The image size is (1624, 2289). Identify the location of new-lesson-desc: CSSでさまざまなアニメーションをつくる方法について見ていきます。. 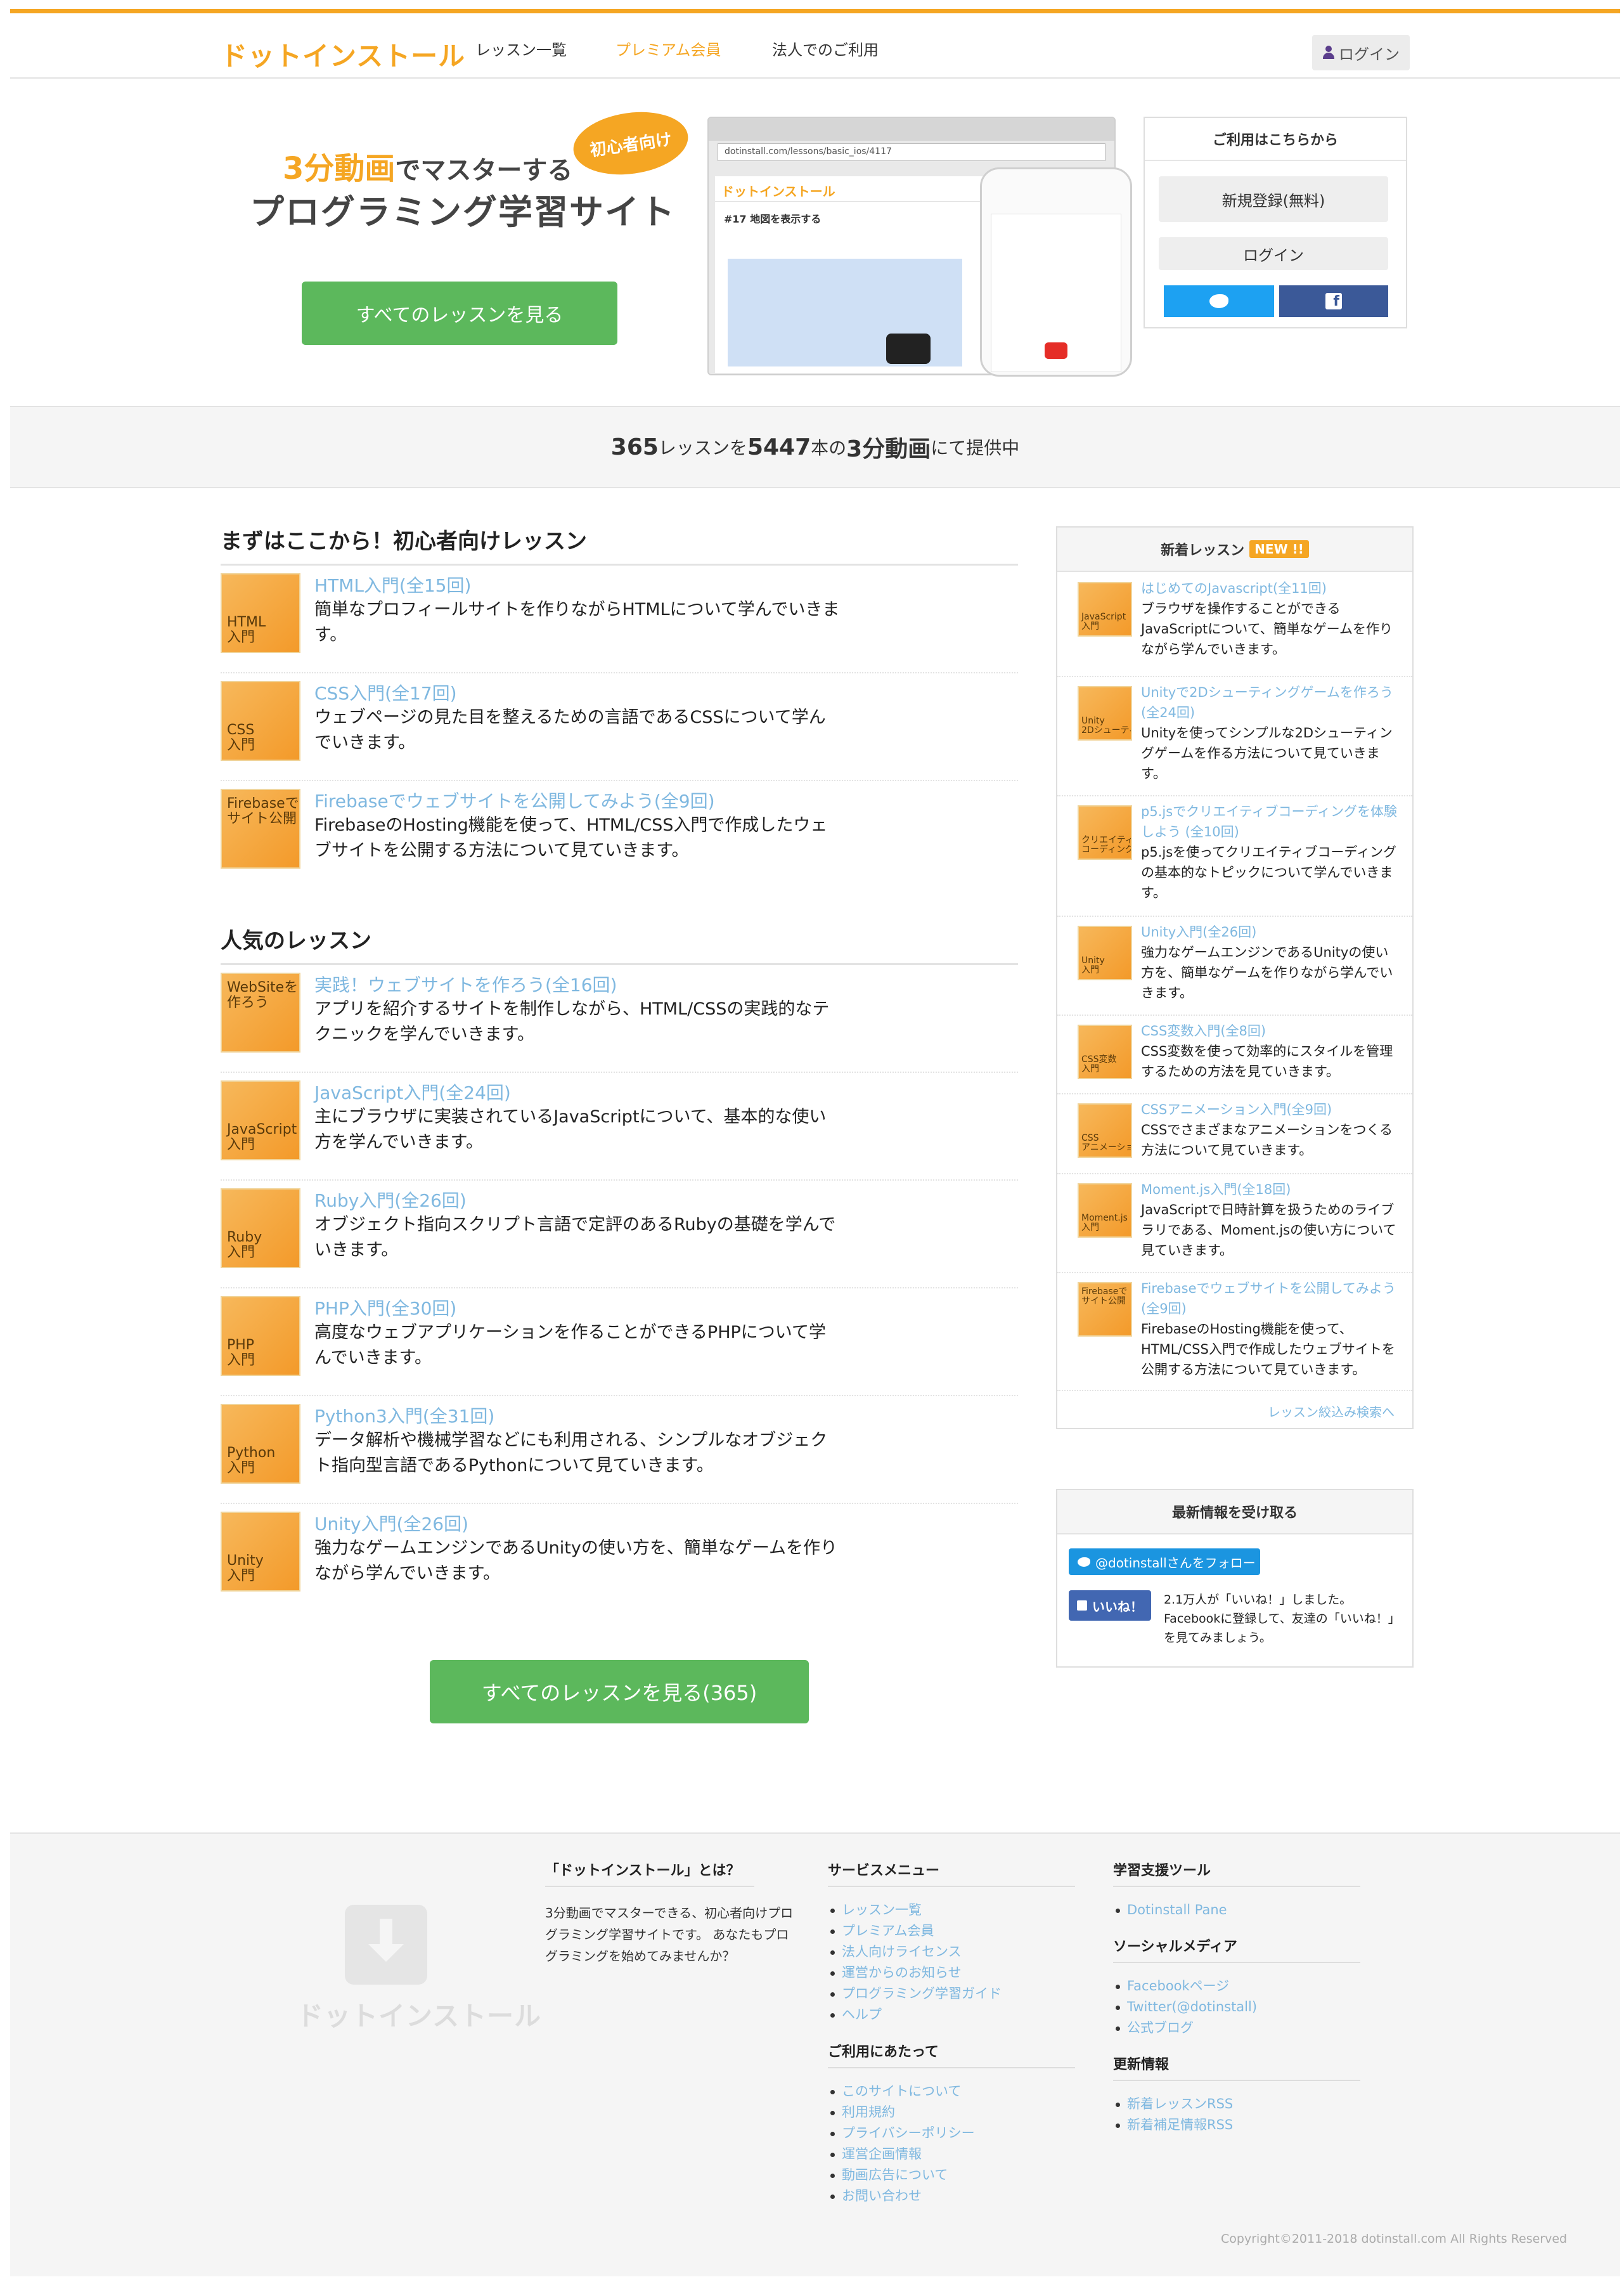
(1267, 1140).